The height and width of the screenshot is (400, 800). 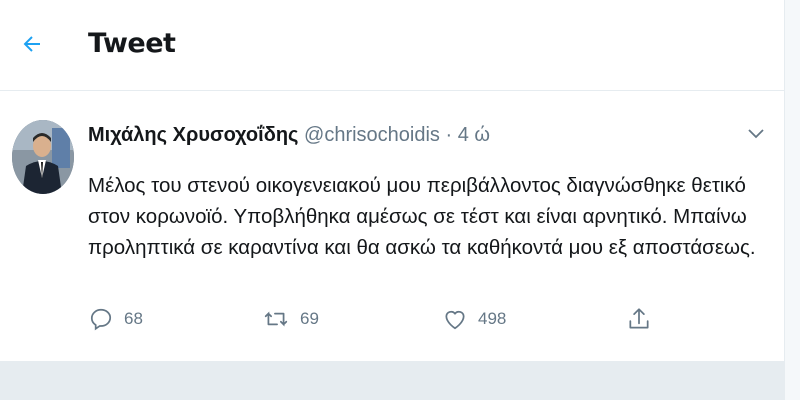 I want to click on arrow-left-icon, so click(x=31, y=44).